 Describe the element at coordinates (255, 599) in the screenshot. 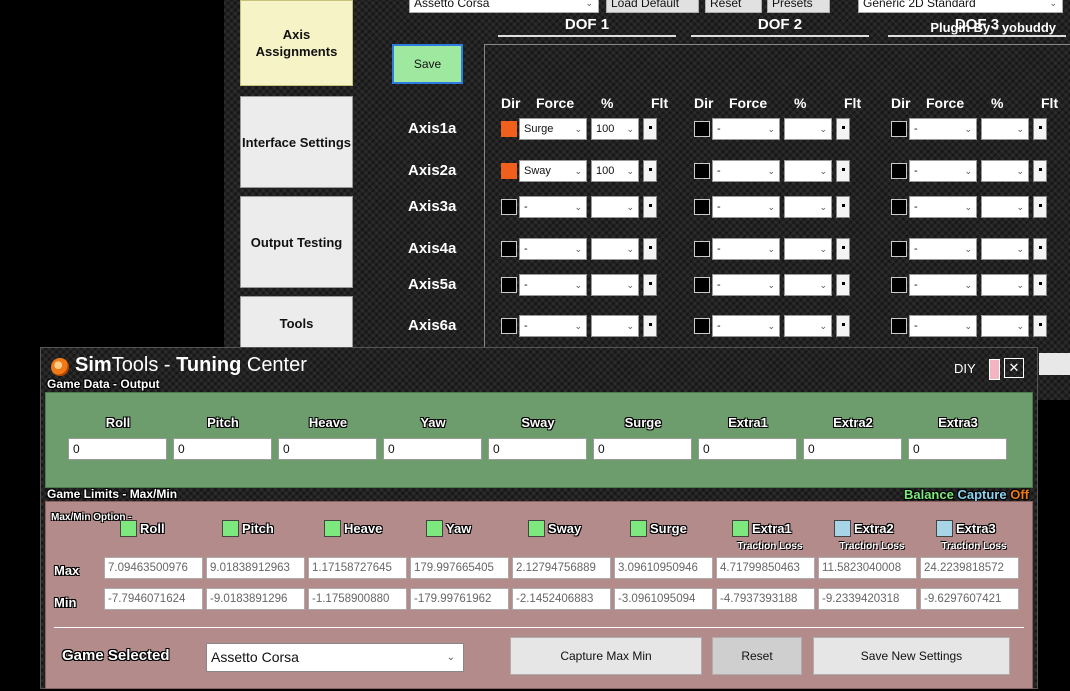

I see `min-value-pitch: -9.0183891296` at that location.